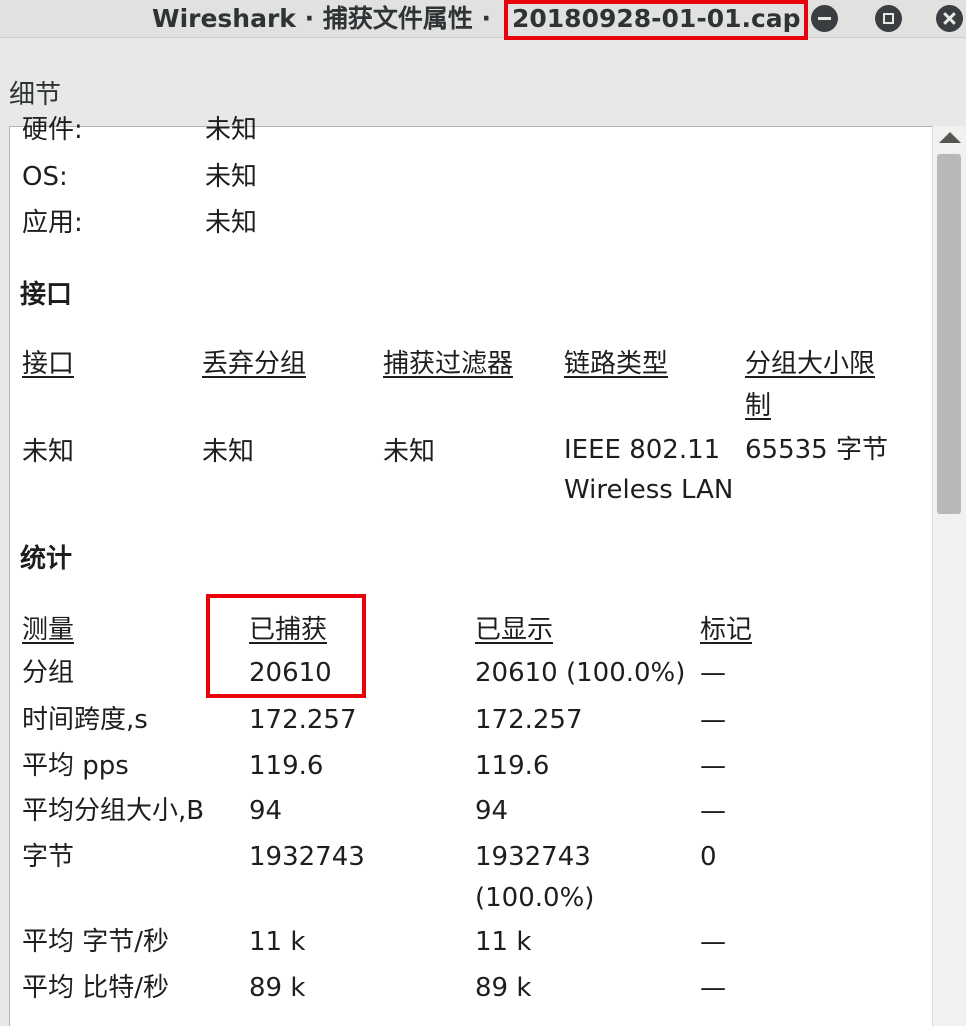  I want to click on displayed-cell: 1932743, so click(533, 857).